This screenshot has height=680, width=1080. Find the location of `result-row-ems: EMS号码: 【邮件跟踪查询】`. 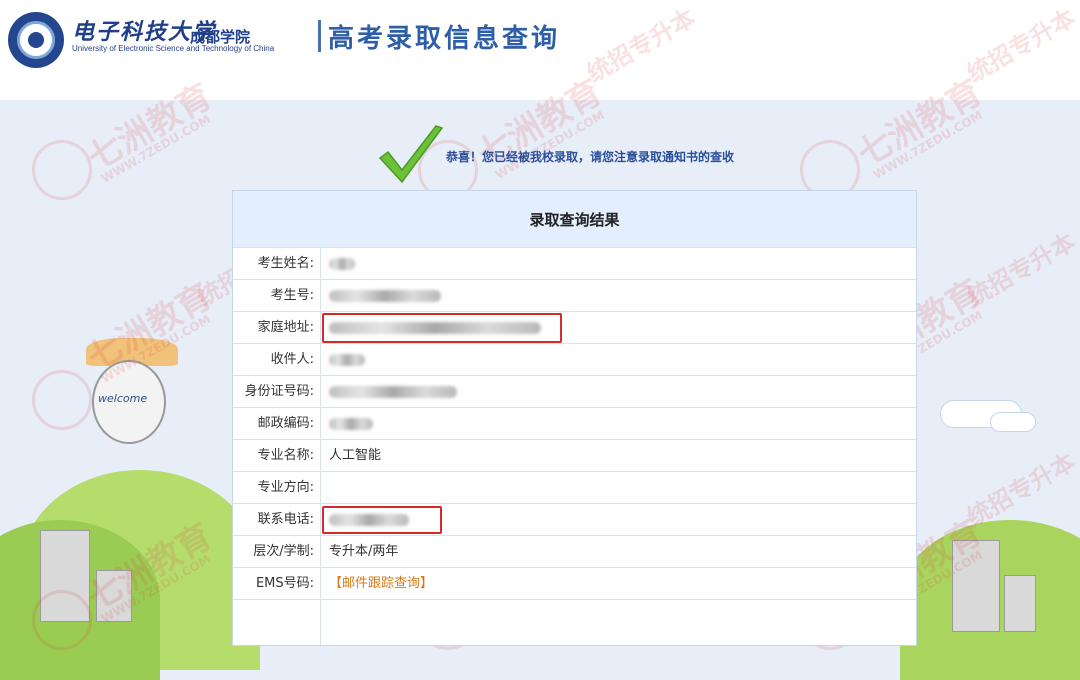

result-row-ems: EMS号码: 【邮件跟踪查询】 is located at coordinates (574, 583).